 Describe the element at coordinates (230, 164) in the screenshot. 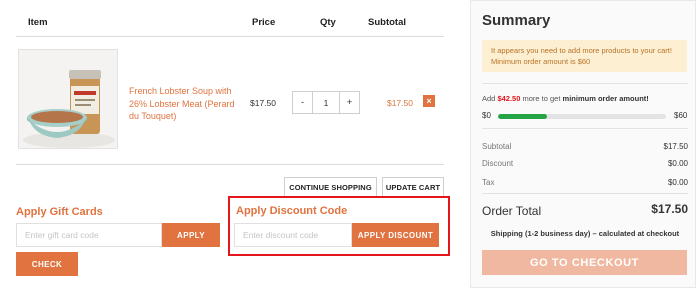

I see `cart-divider` at that location.